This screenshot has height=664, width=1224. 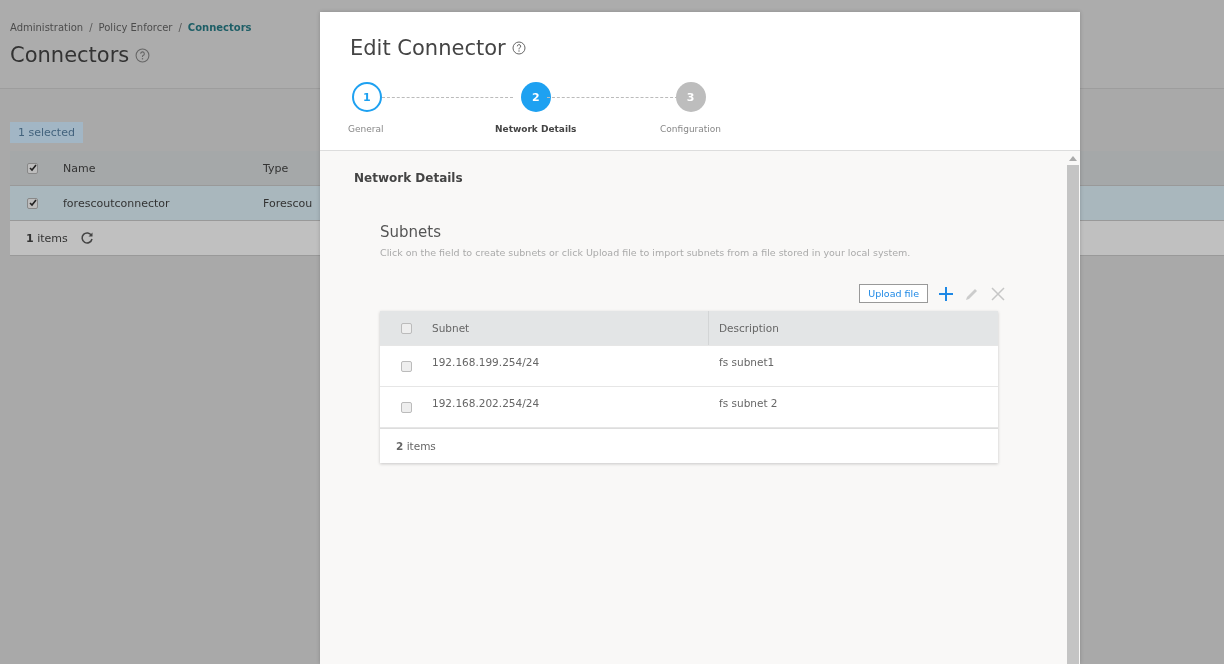 What do you see at coordinates (691, 129) in the screenshot?
I see `step-label: Configuration` at bounding box center [691, 129].